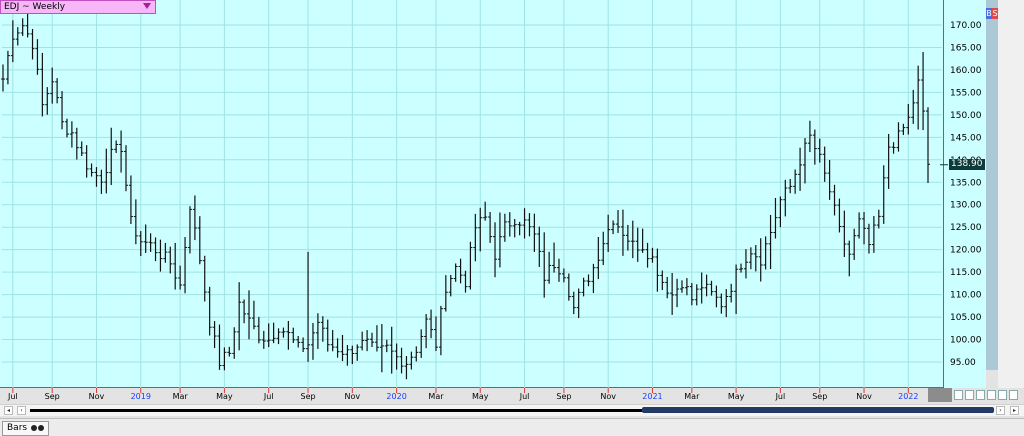 This screenshot has width=1024, height=436. I want to click on dot-icon, so click(33, 427).